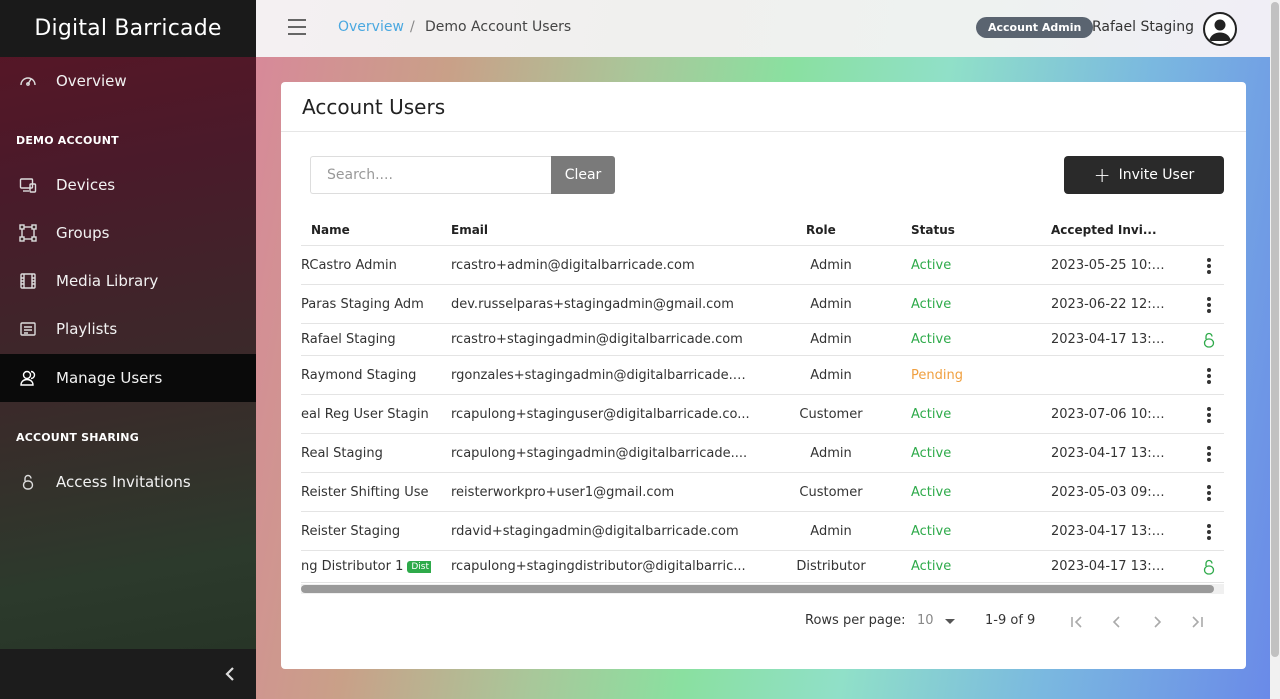 This screenshot has height=699, width=1280. I want to click on previous-page-icon, so click(1117, 622).